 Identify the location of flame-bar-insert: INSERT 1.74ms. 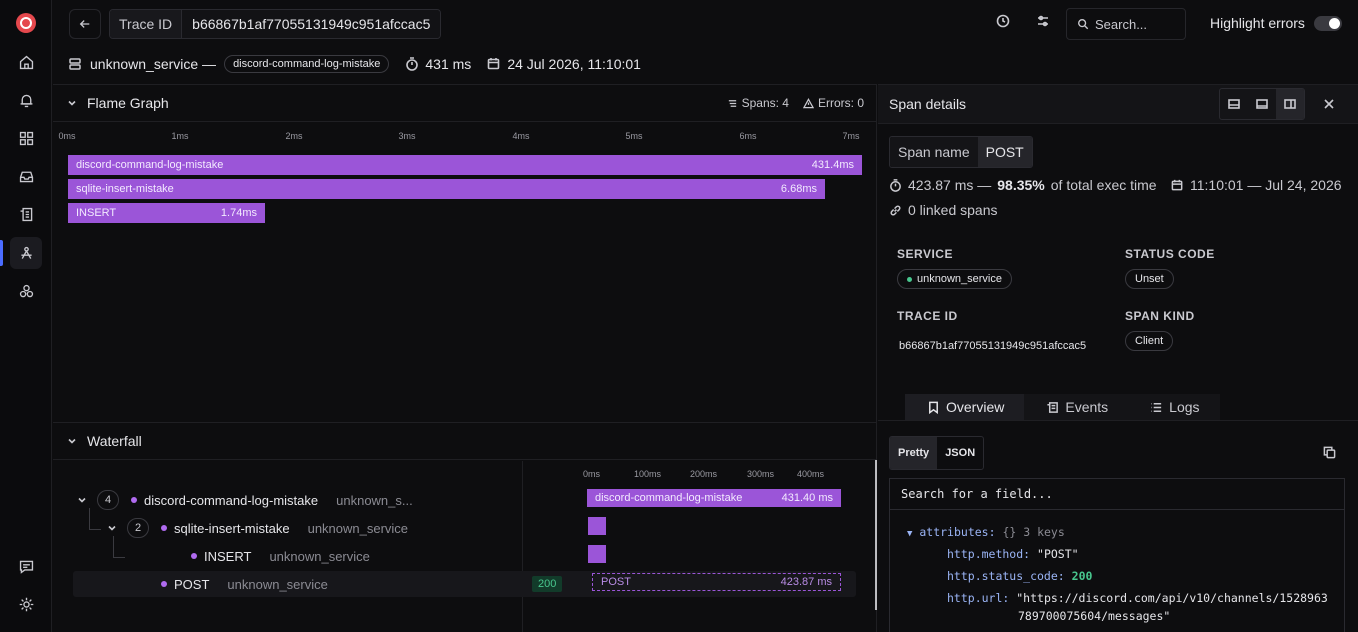
(166, 213).